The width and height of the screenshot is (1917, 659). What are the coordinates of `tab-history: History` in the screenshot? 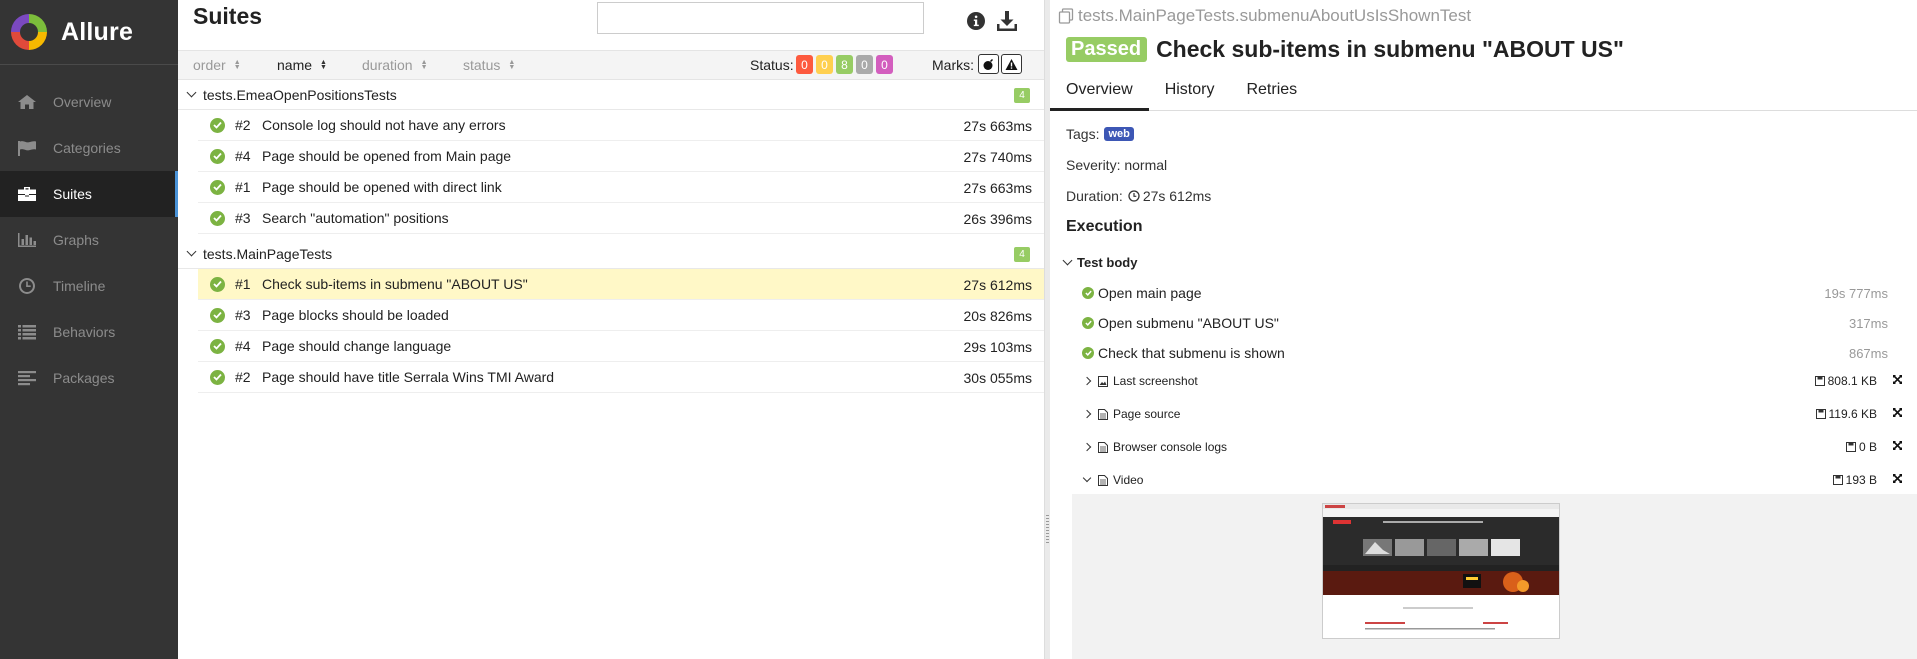 It's located at (1190, 95).